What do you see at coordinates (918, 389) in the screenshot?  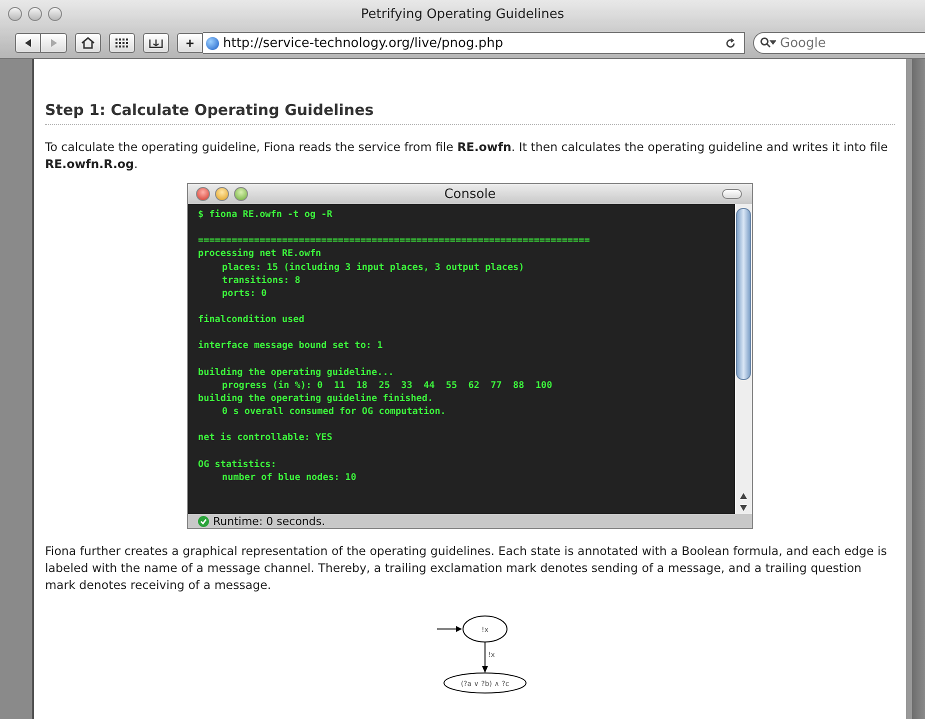 I see `page-scrollbar` at bounding box center [918, 389].